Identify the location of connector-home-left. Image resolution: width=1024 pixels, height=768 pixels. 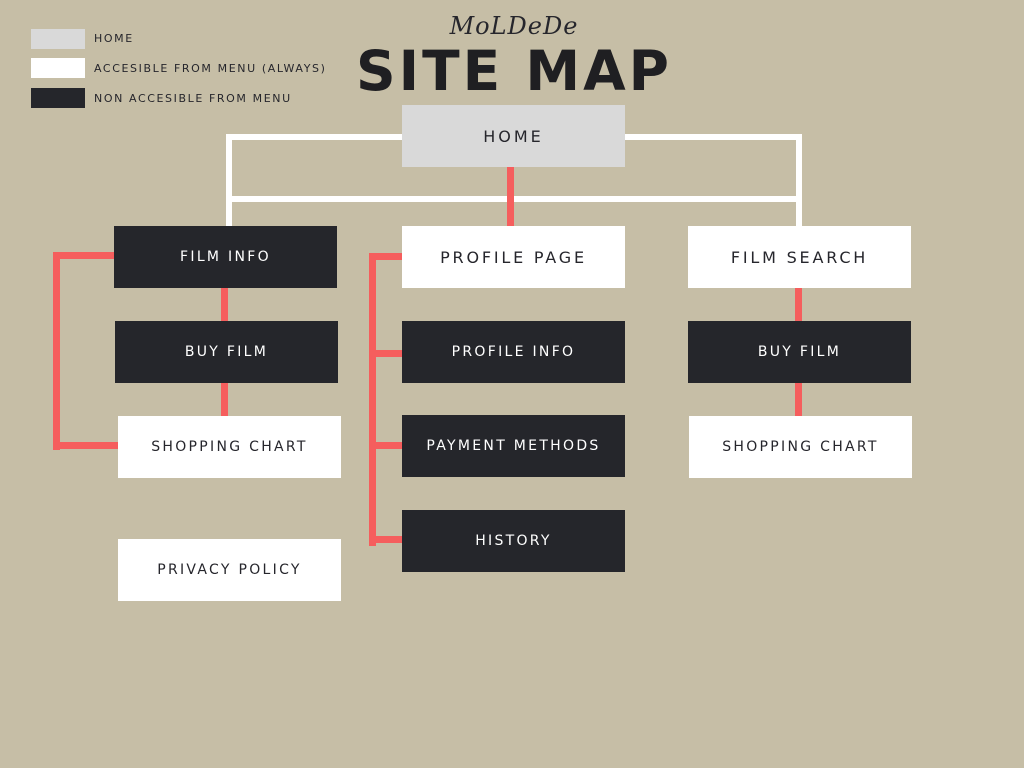
(315, 137).